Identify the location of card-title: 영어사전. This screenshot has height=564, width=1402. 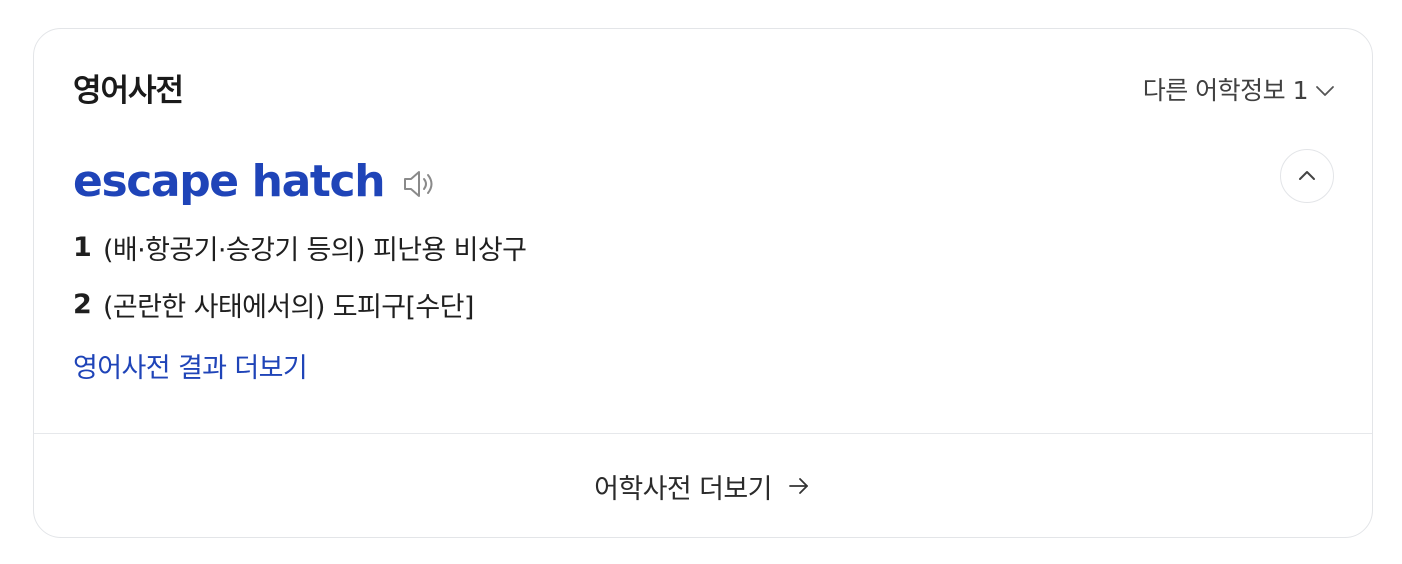
(128, 91).